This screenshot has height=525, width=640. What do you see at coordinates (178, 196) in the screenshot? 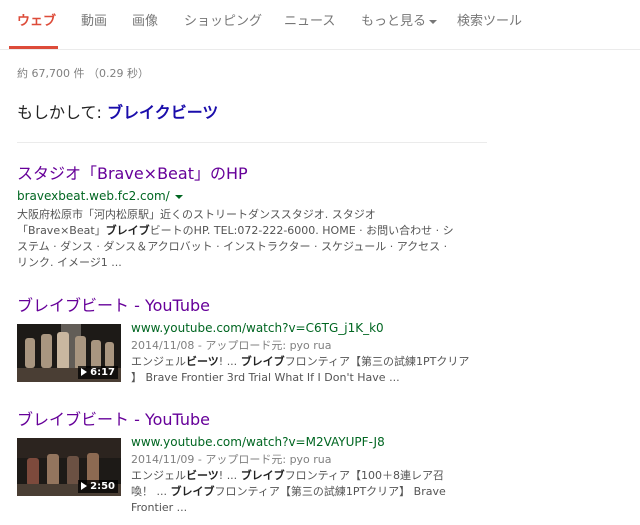
I see `triangle-down-icon` at bounding box center [178, 196].